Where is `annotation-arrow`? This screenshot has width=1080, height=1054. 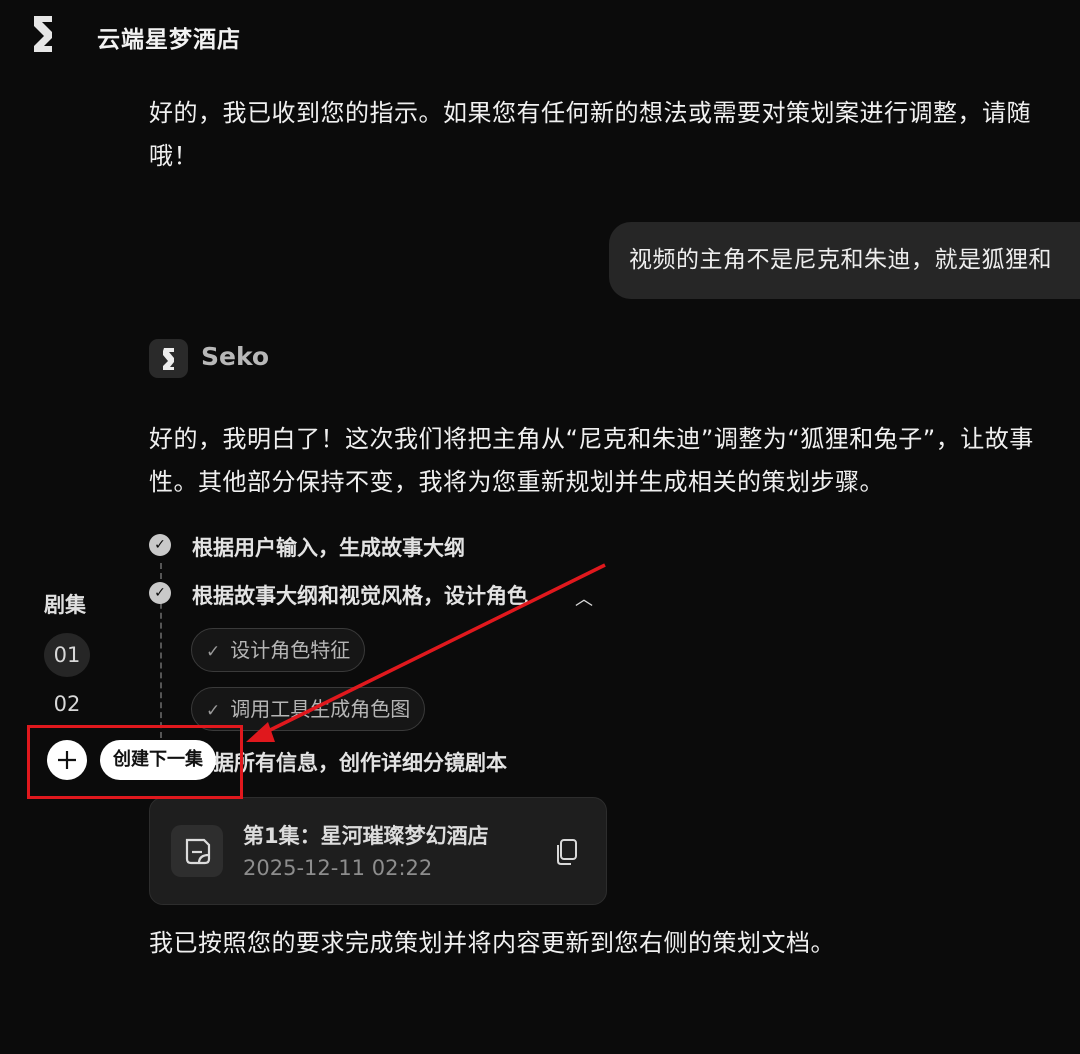
annotation-arrow is located at coordinates (426, 652).